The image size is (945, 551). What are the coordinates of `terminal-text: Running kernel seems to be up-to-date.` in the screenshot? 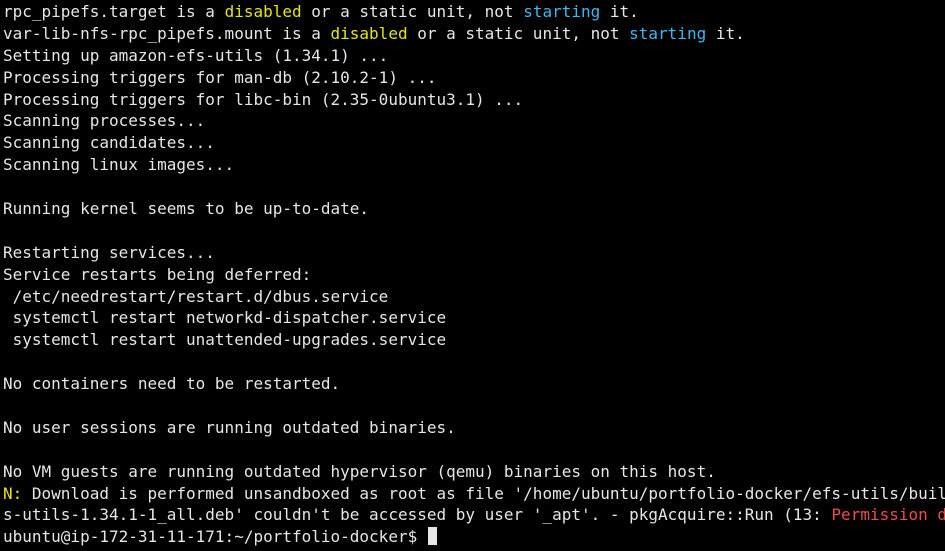 It's located at (186, 209).